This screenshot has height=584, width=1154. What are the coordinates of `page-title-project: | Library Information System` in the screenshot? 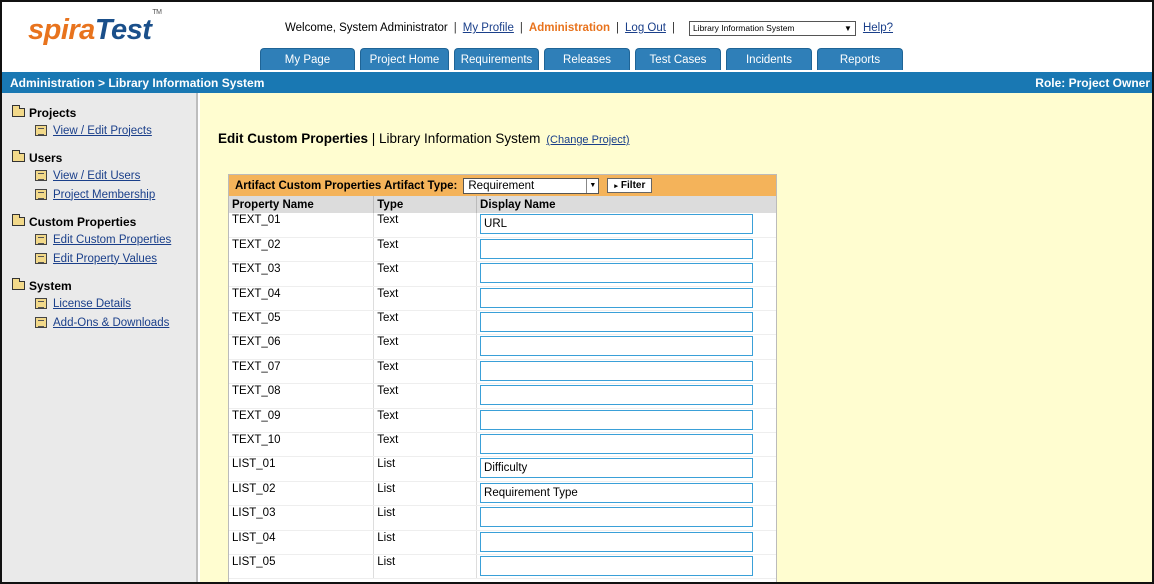 It's located at (454, 138).